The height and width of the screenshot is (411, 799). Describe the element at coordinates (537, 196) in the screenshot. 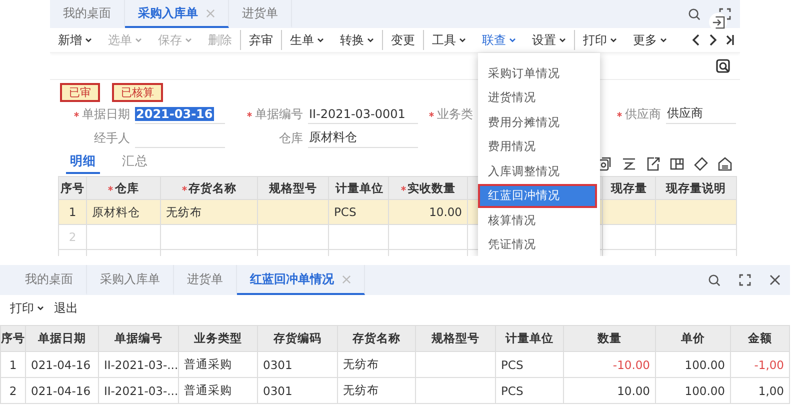

I see `menu-item: 红蓝回冲情况` at that location.